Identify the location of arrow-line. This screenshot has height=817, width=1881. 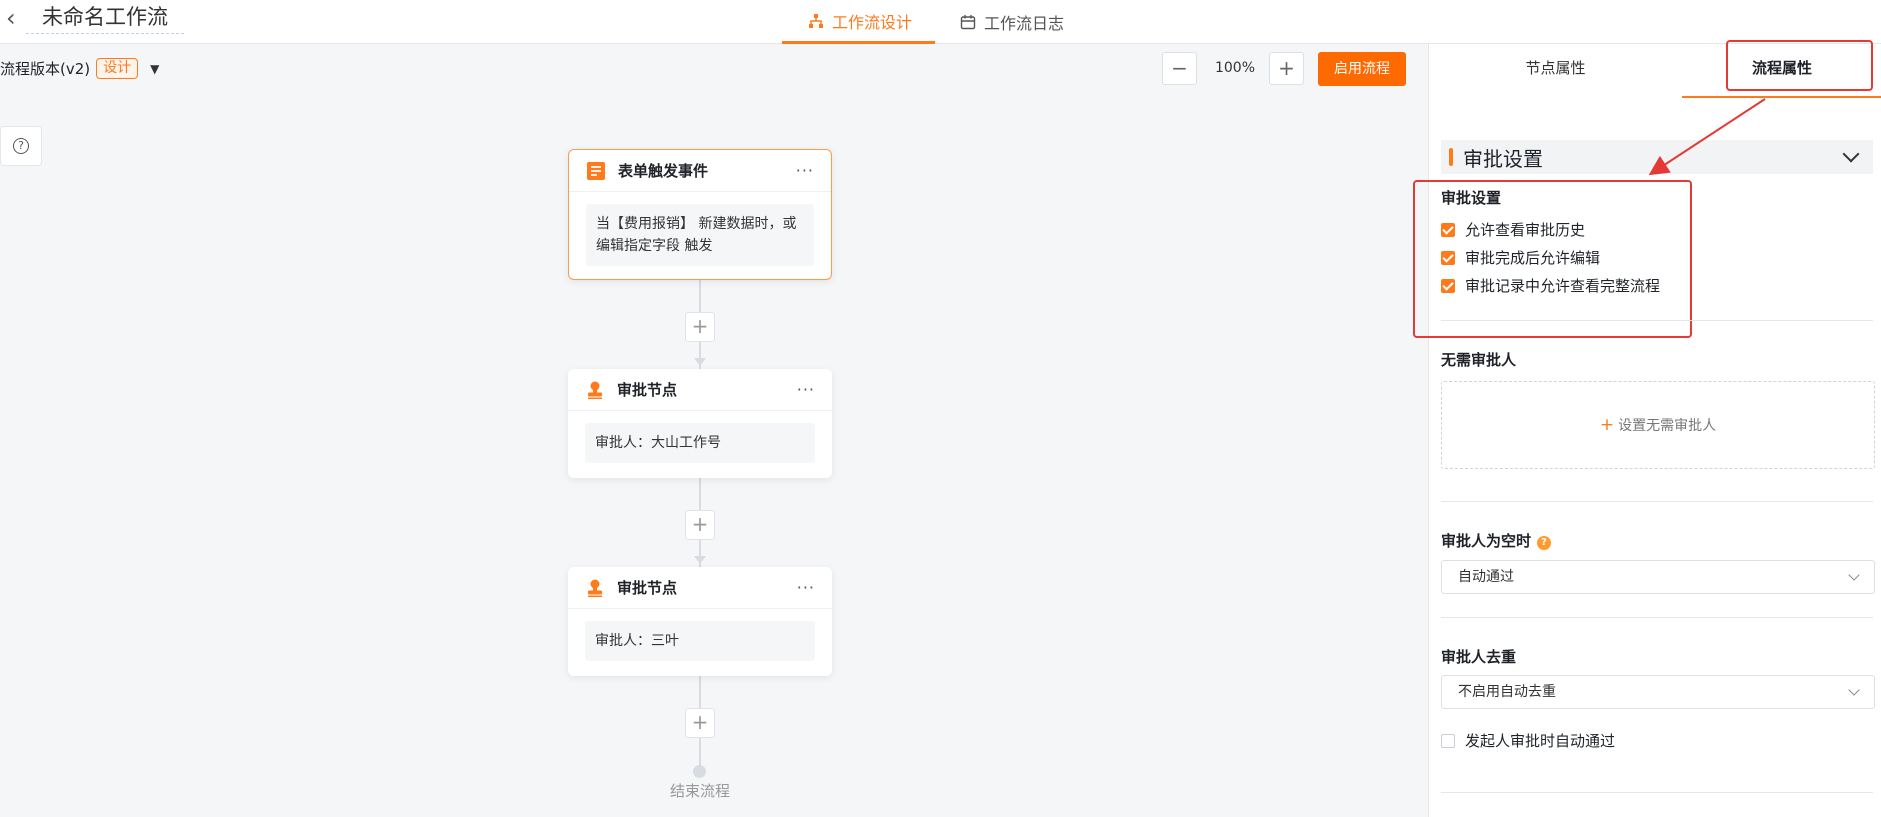
(1707, 137).